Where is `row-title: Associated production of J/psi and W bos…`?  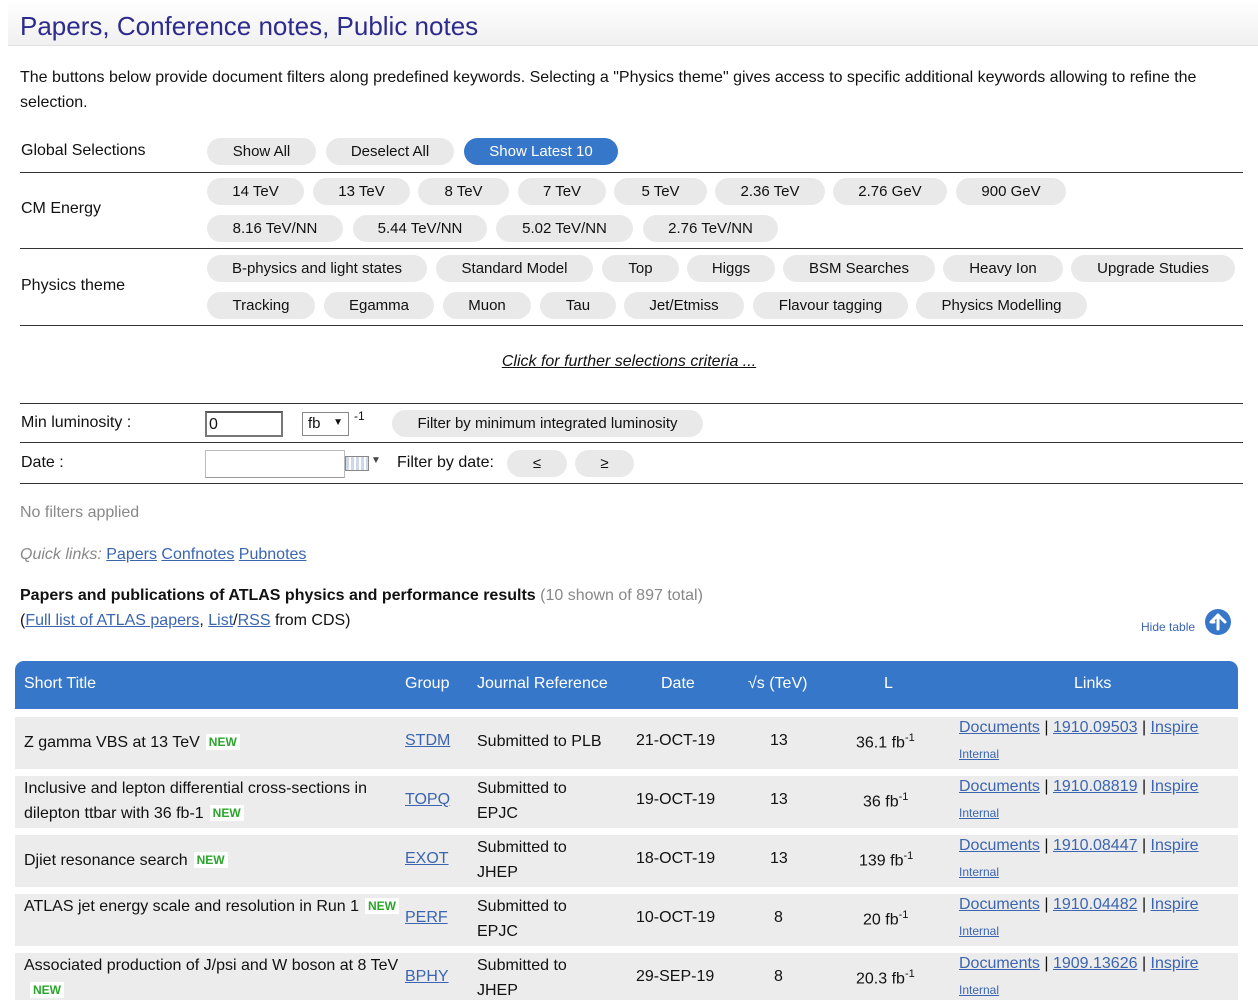
row-title: Associated production of J/psi and W bos… is located at coordinates (211, 976).